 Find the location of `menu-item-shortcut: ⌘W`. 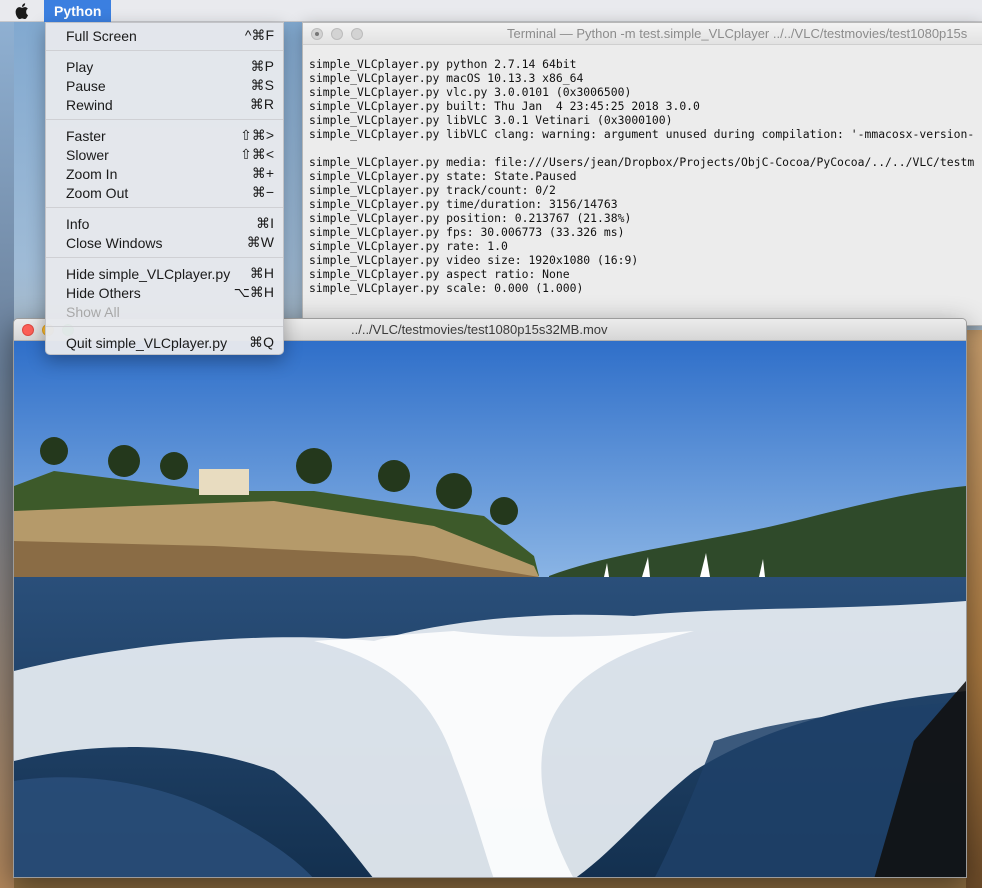

menu-item-shortcut: ⌘W is located at coordinates (260, 242).